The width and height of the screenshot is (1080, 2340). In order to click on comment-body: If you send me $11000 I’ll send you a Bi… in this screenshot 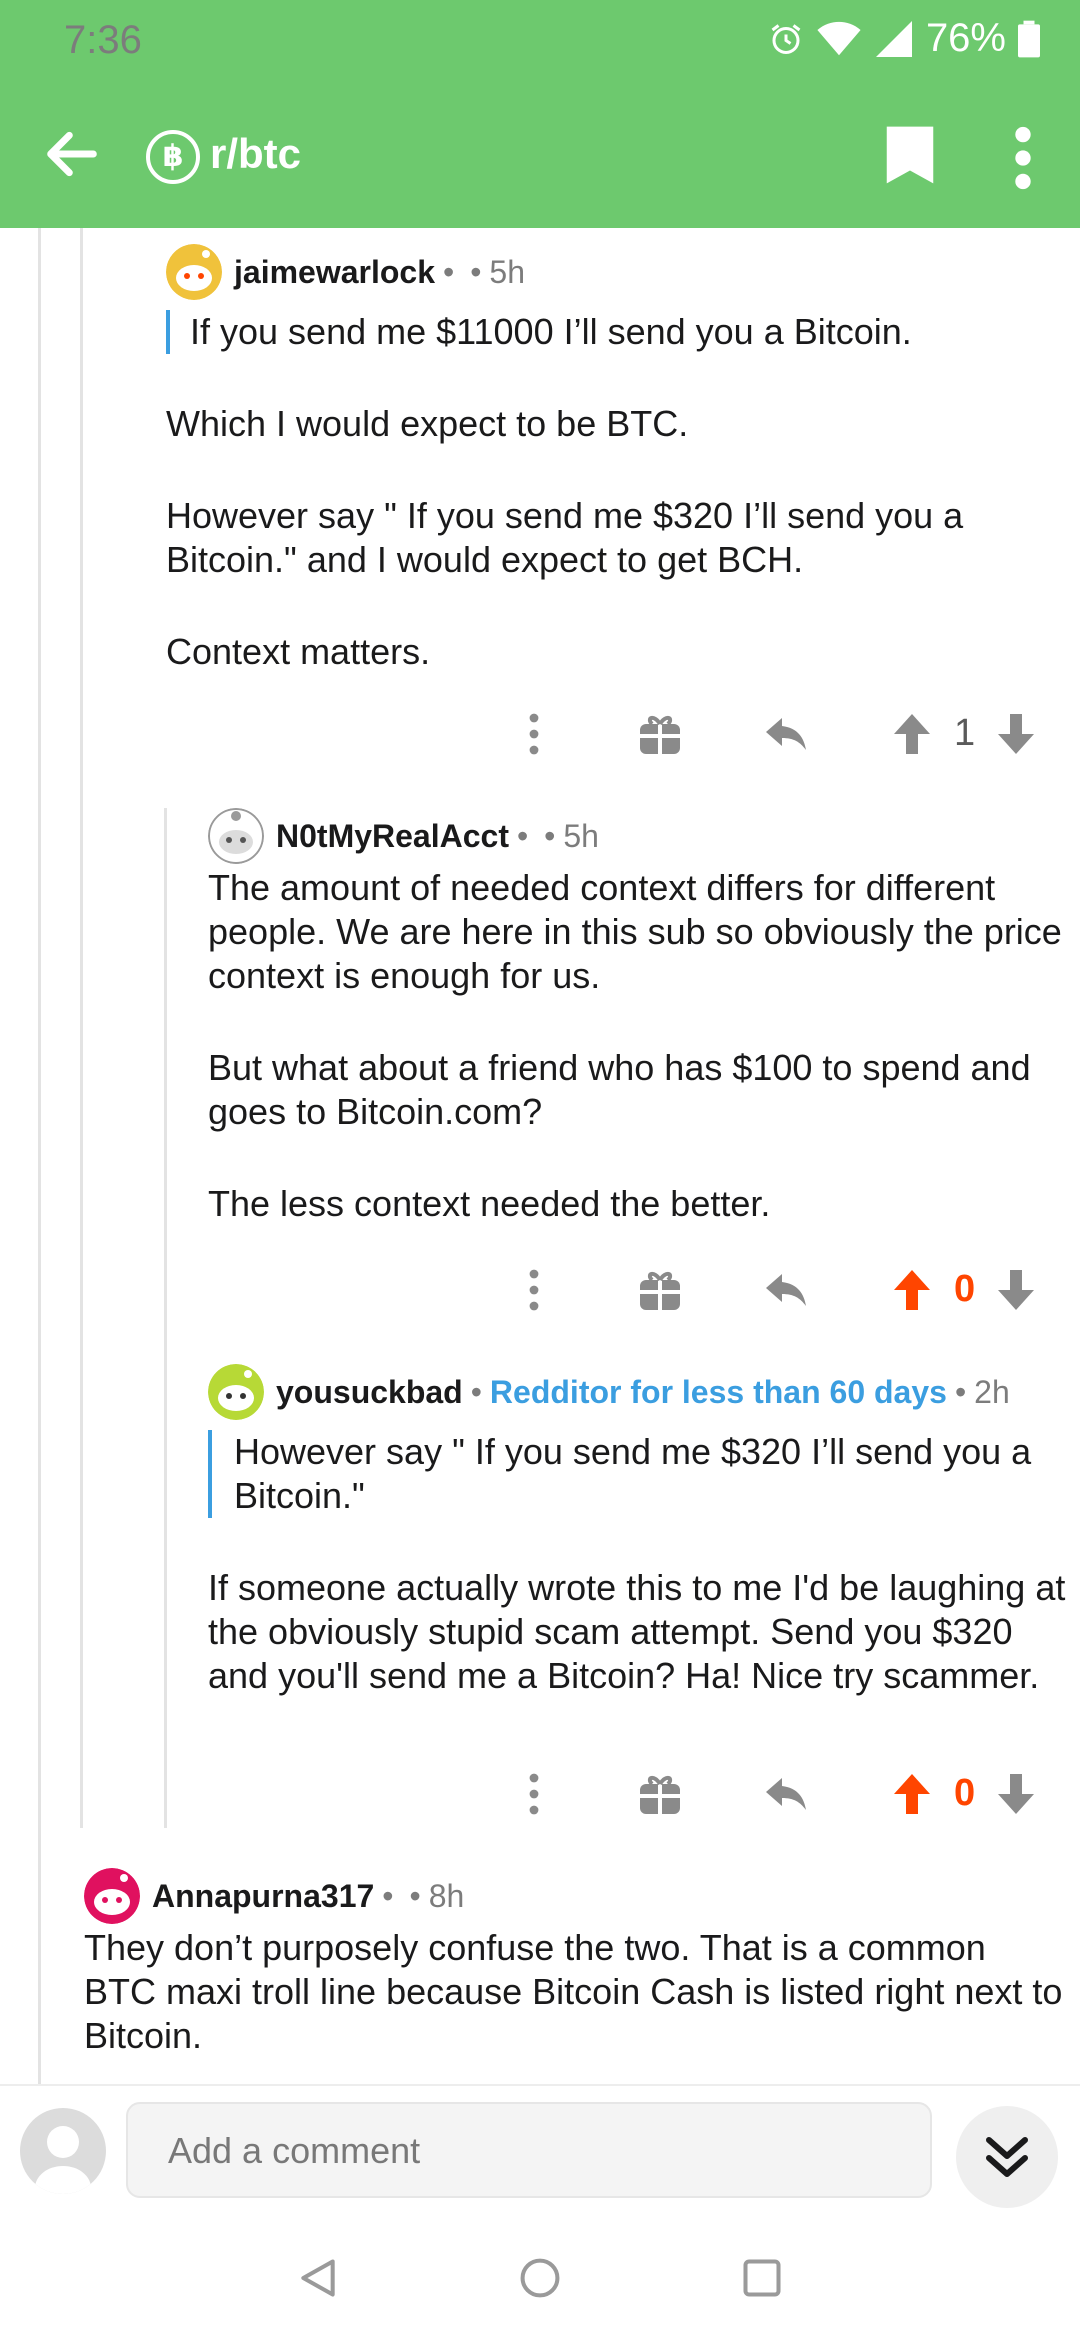, I will do `click(606, 492)`.